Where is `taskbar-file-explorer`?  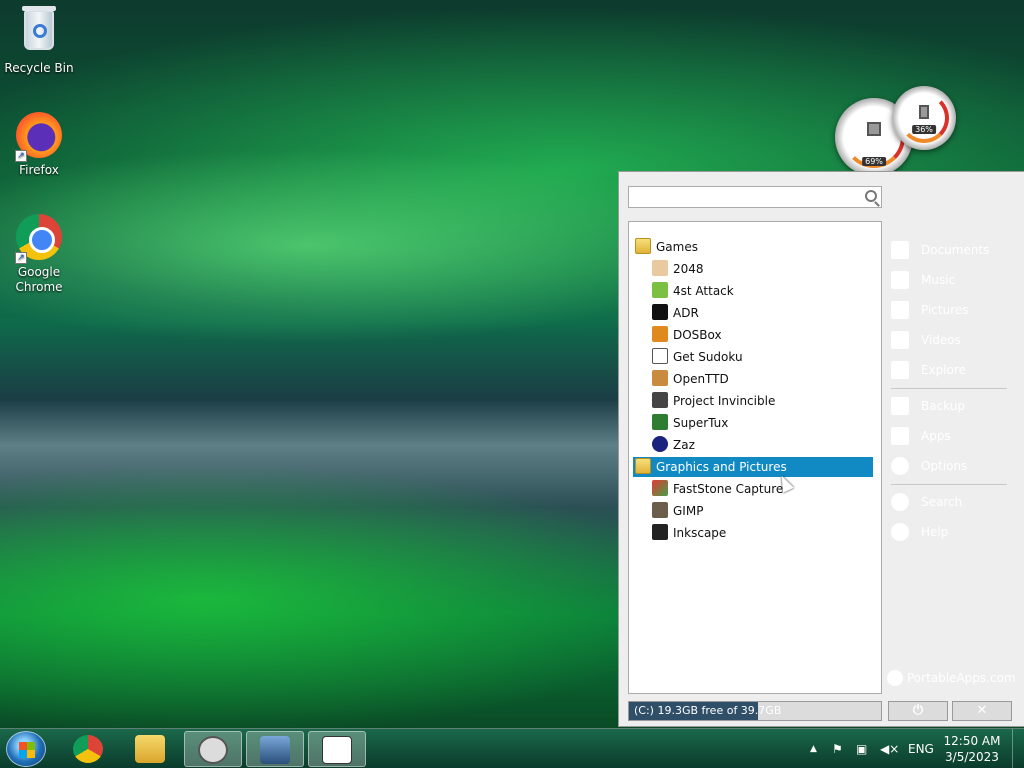 taskbar-file-explorer is located at coordinates (151, 749).